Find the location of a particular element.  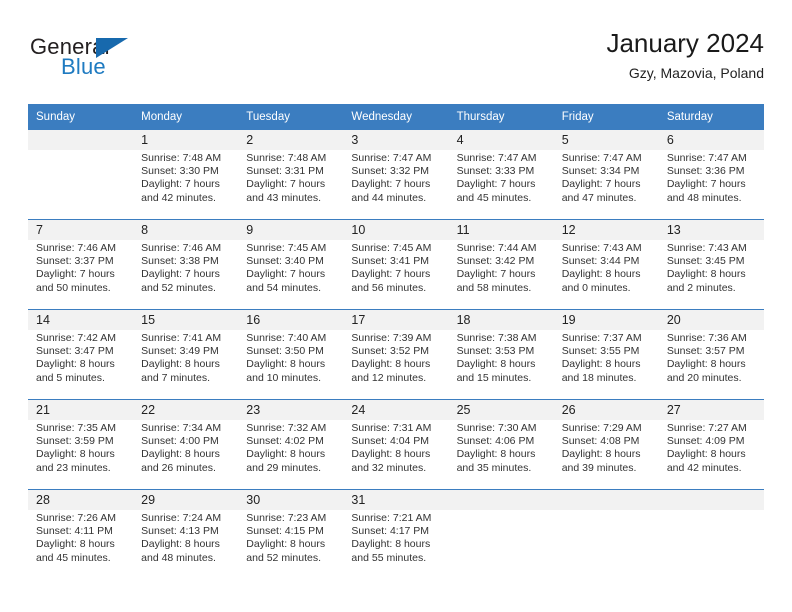

day-number: 3 is located at coordinates (396, 139).